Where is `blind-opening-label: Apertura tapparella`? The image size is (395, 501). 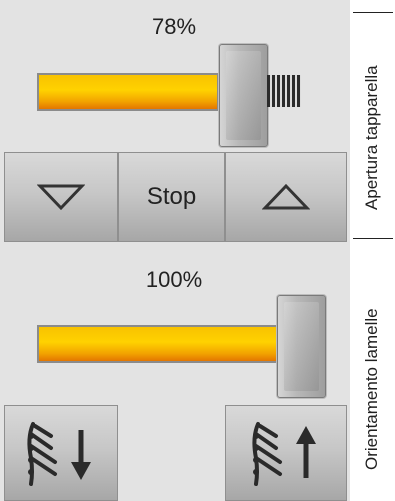 blind-opening-label: Apertura tapparella is located at coordinates (371, 137).